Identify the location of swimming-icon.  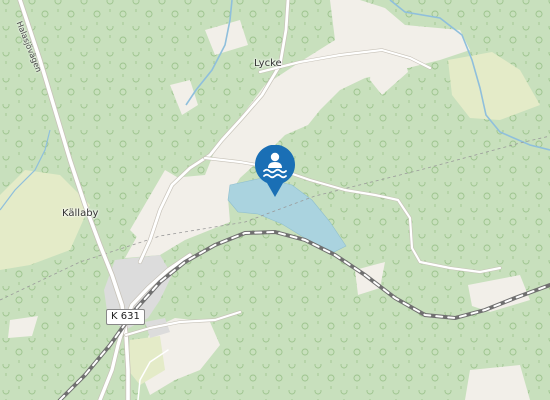
(275, 171).